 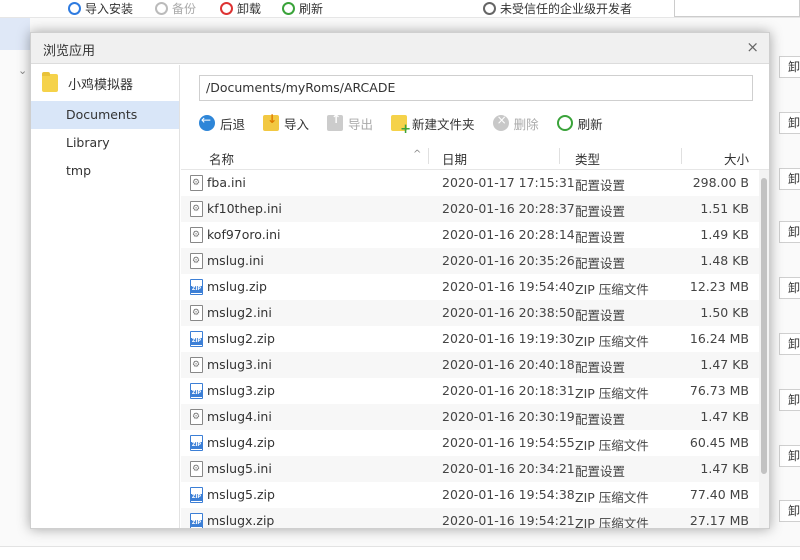 What do you see at coordinates (15, 34) in the screenshot?
I see `background-sidebar-selection` at bounding box center [15, 34].